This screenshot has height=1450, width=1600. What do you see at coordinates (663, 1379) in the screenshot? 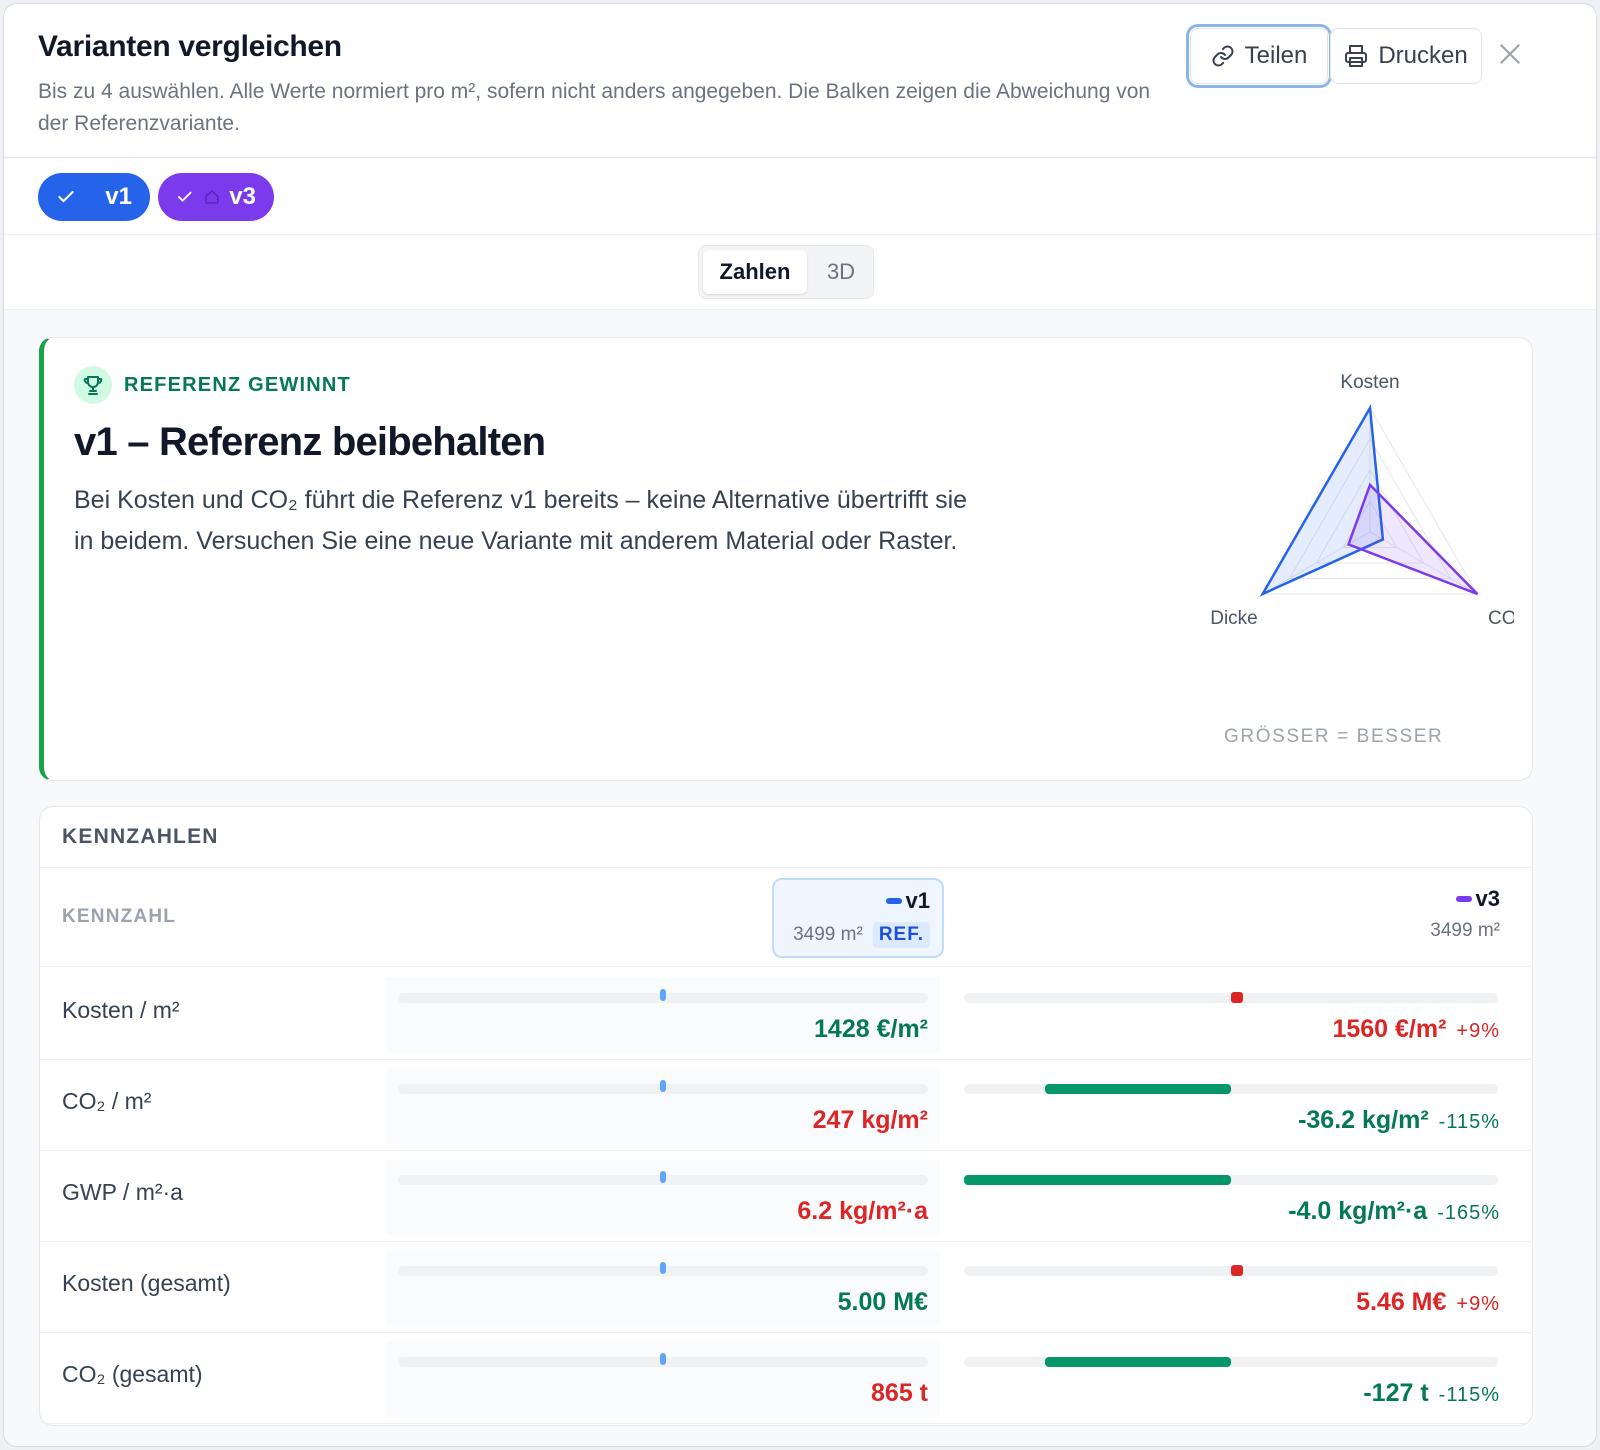
I see `kpi-cell-v1: 865 t` at bounding box center [663, 1379].